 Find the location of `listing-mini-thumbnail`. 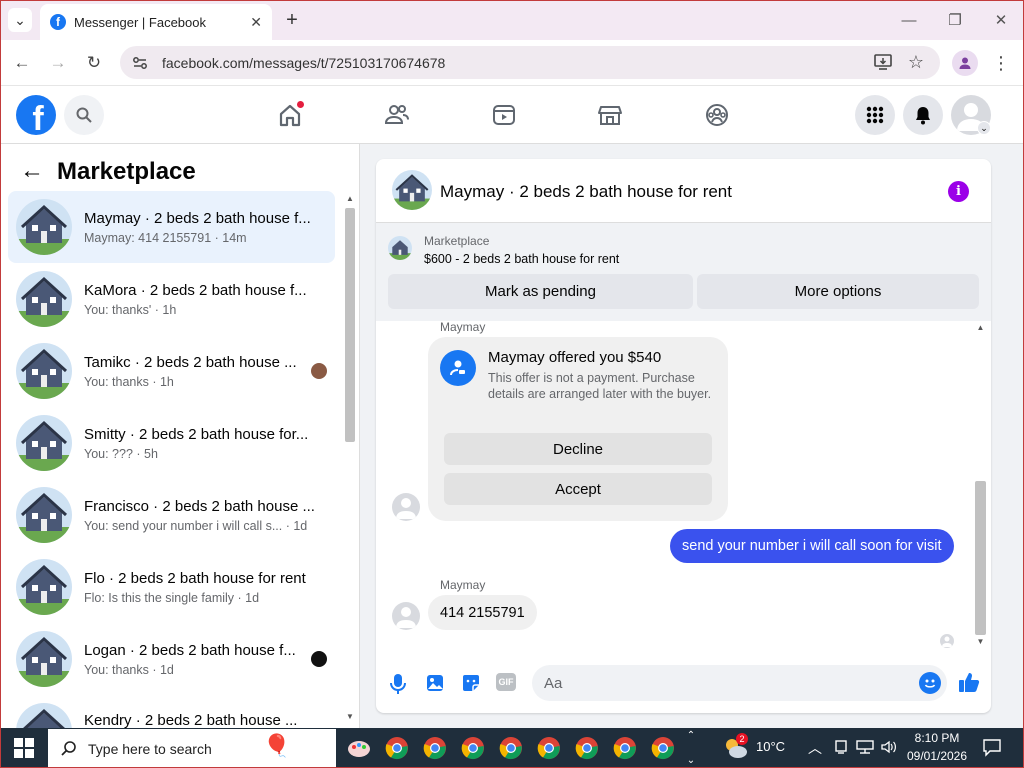

listing-mini-thumbnail is located at coordinates (400, 248).